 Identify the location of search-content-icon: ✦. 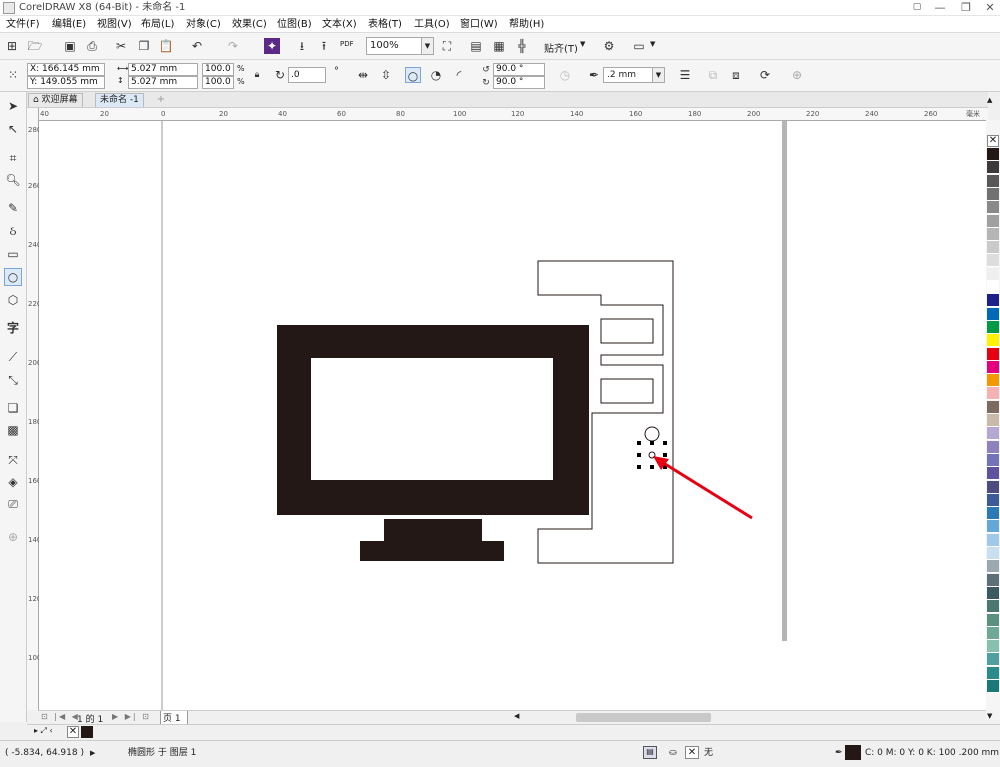
(272, 46).